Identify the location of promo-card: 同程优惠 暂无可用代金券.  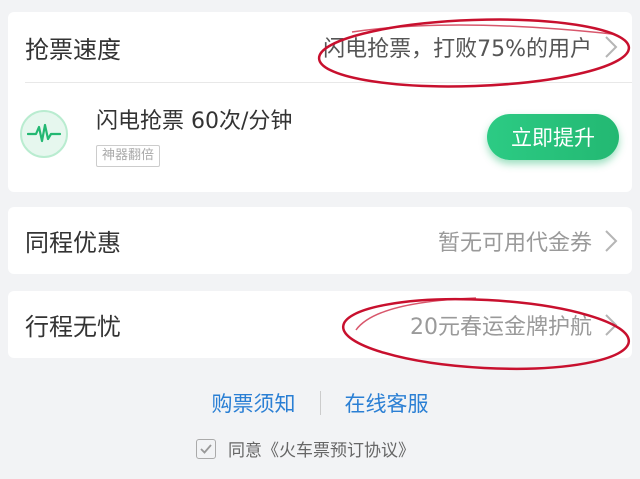
(320, 240).